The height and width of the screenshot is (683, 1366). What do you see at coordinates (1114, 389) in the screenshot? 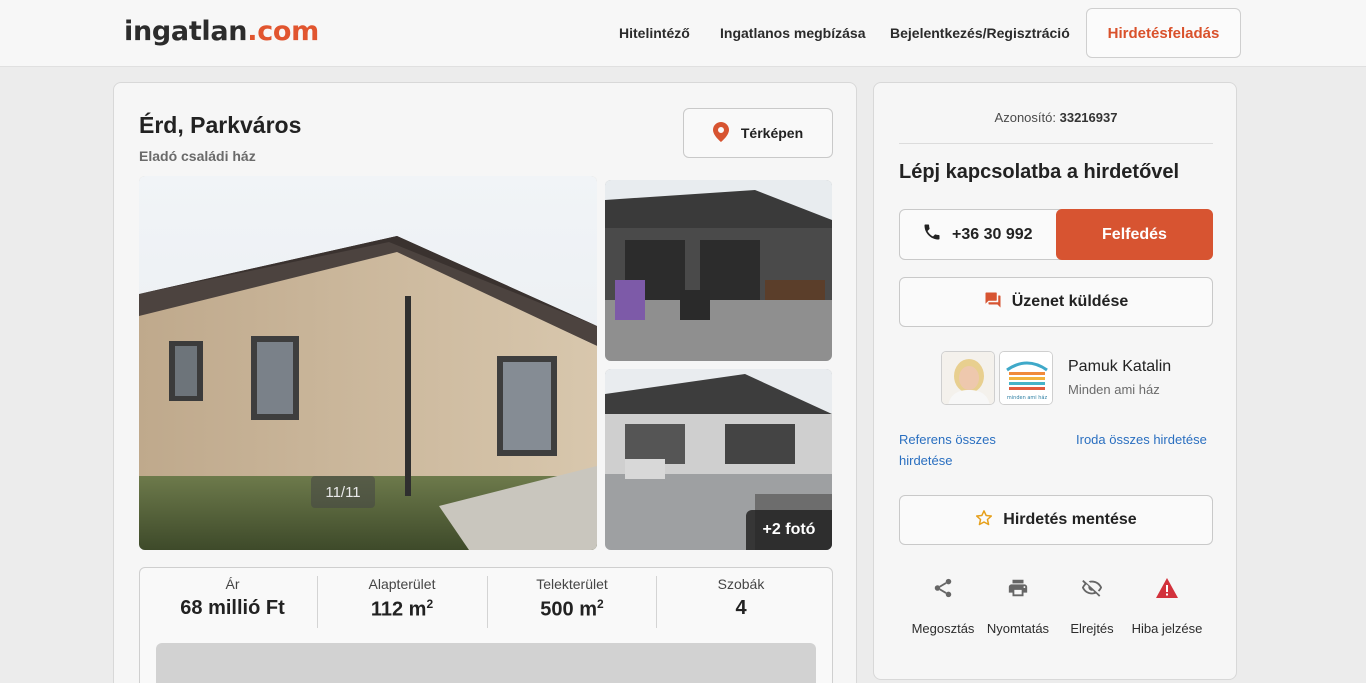
I see `agent-office: Minden ami ház` at bounding box center [1114, 389].